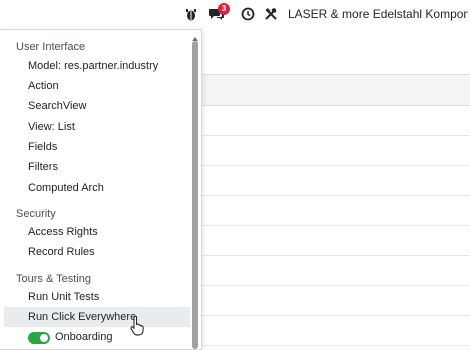  I want to click on menu-item-action: Action, so click(97, 86).